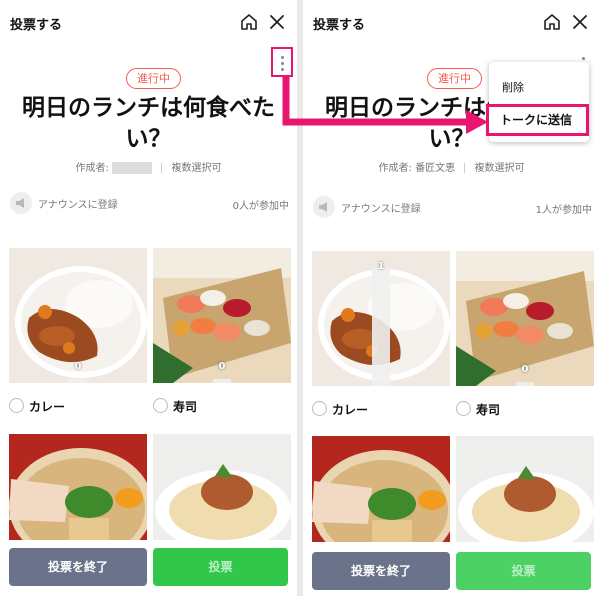  What do you see at coordinates (537, 120) in the screenshot?
I see `menu-item-send-to-talk: トークに送信` at bounding box center [537, 120].